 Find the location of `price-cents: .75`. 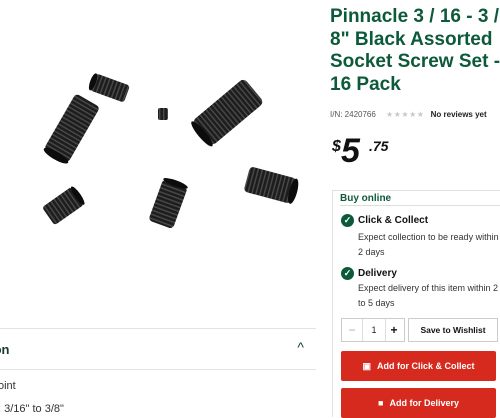

price-cents: .75 is located at coordinates (379, 146).